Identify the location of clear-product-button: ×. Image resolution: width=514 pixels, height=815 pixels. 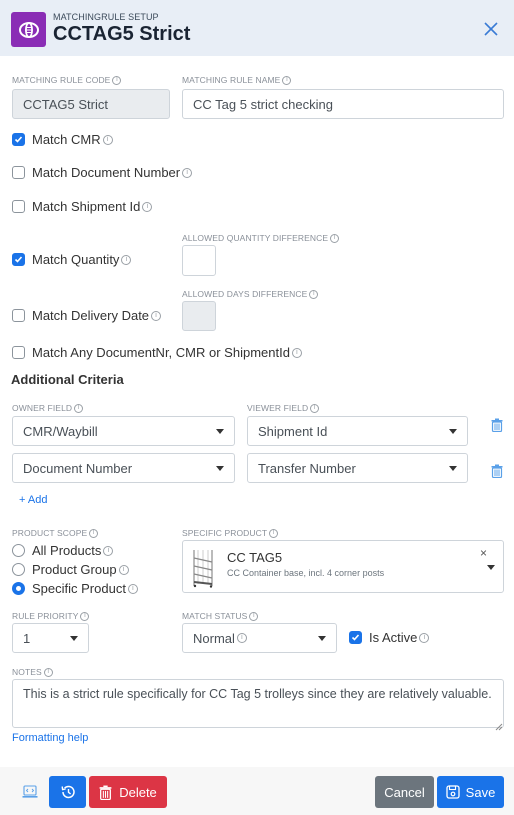
(483, 553).